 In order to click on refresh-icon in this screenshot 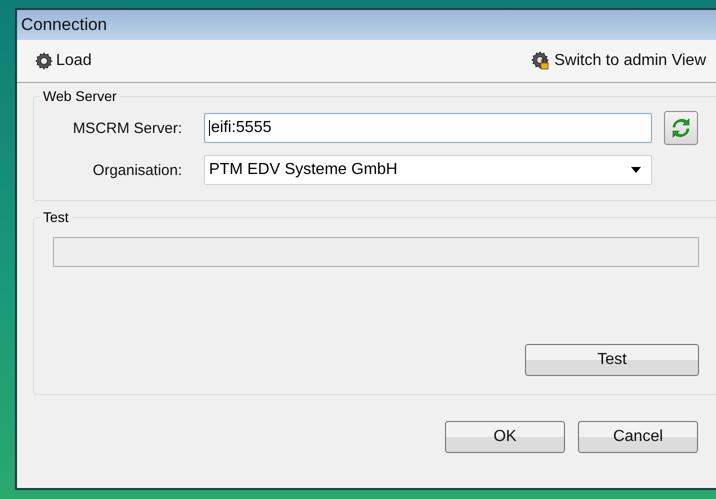, I will do `click(681, 128)`.